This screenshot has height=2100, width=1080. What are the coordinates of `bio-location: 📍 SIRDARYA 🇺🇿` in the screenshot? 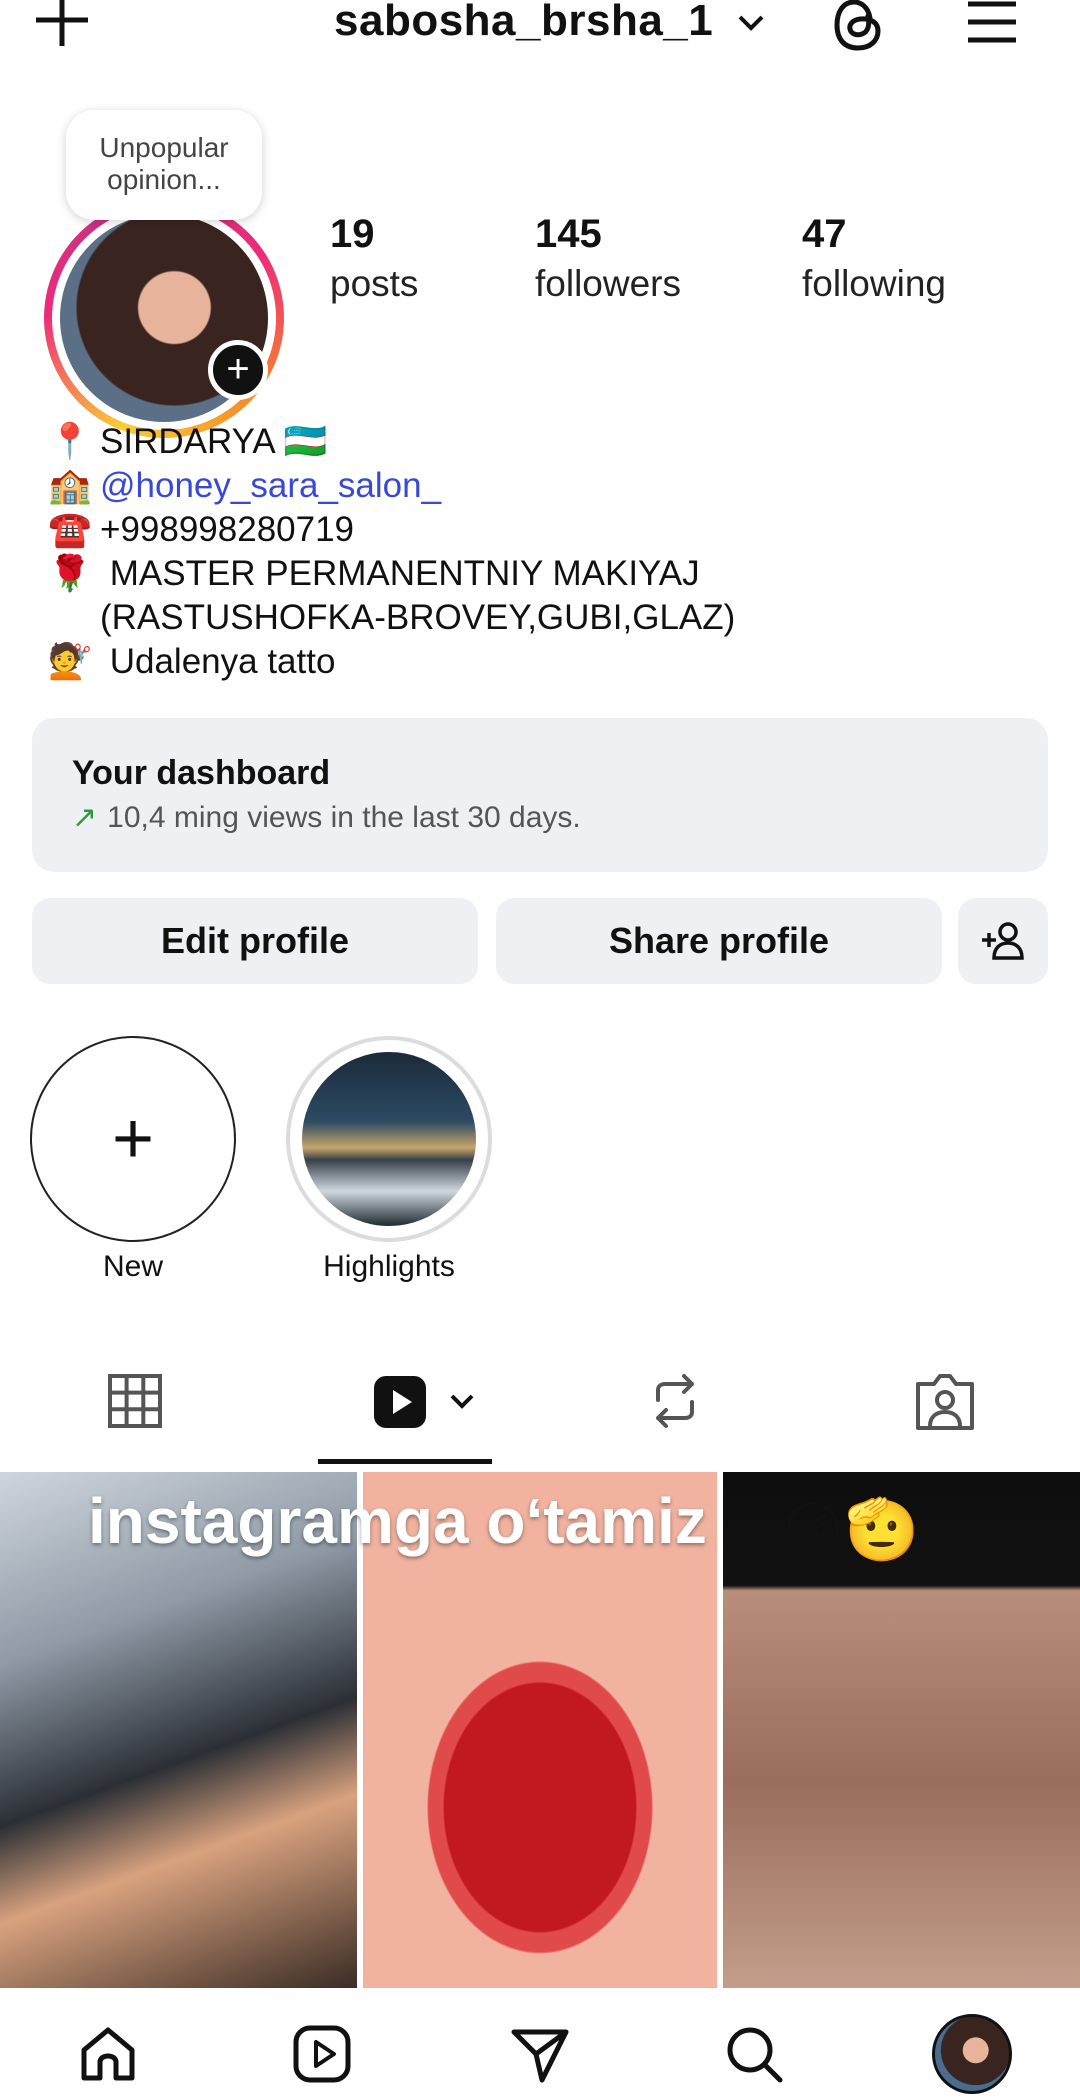 It's located at (187, 442).